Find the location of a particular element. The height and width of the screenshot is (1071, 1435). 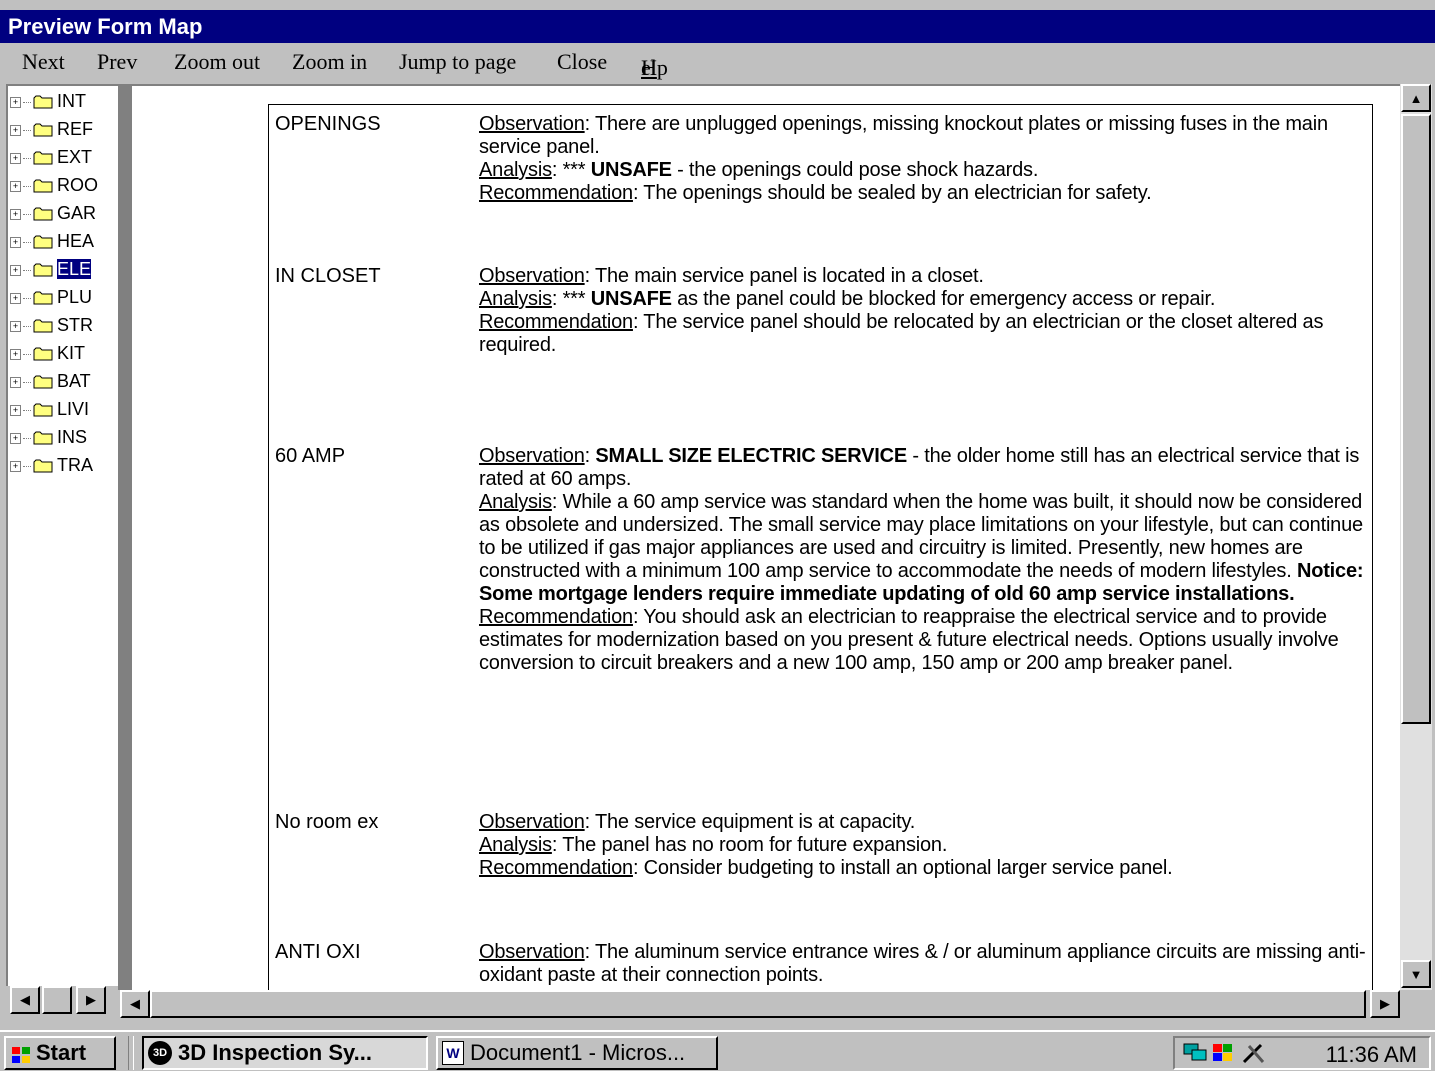

menu-close: Close is located at coordinates (582, 62).